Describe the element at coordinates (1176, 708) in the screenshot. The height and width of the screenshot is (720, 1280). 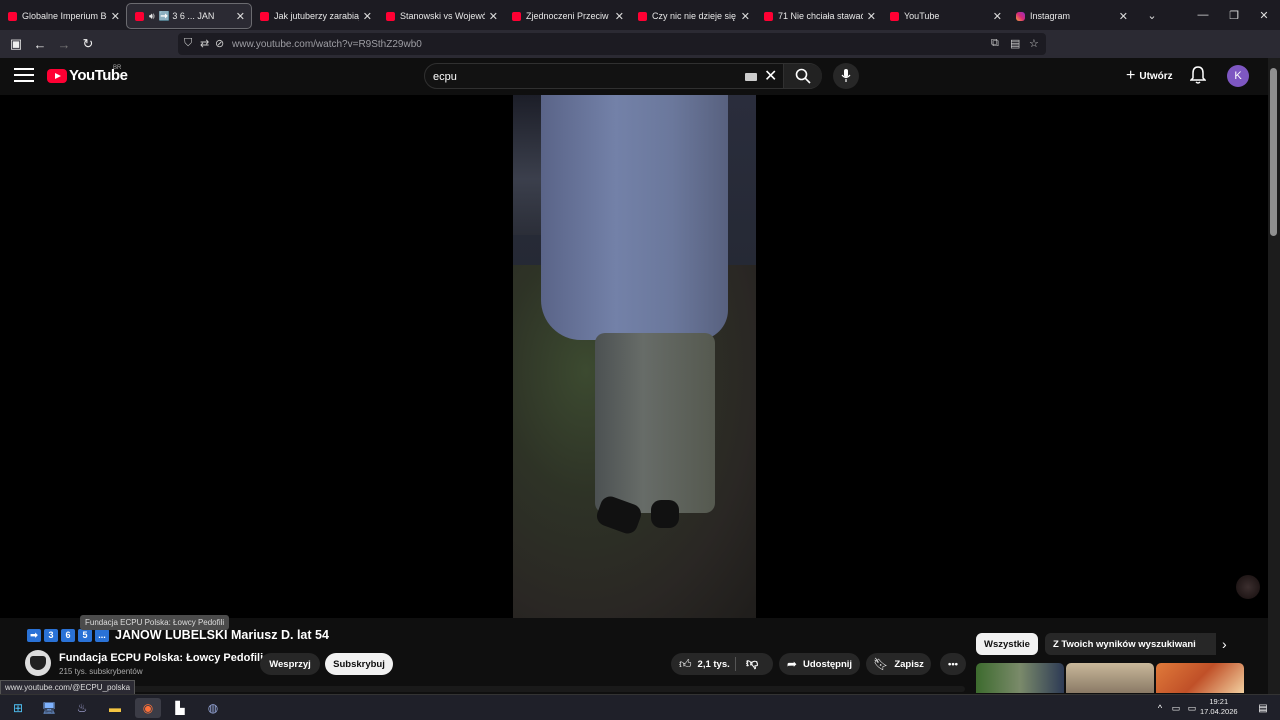
I see `tray-display-icon: ▭` at that location.